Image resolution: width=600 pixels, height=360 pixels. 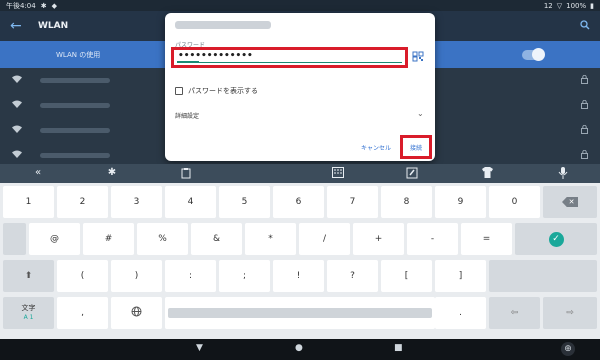 What do you see at coordinates (533, 54) in the screenshot?
I see `wlan-toggle-switch` at bounding box center [533, 54].